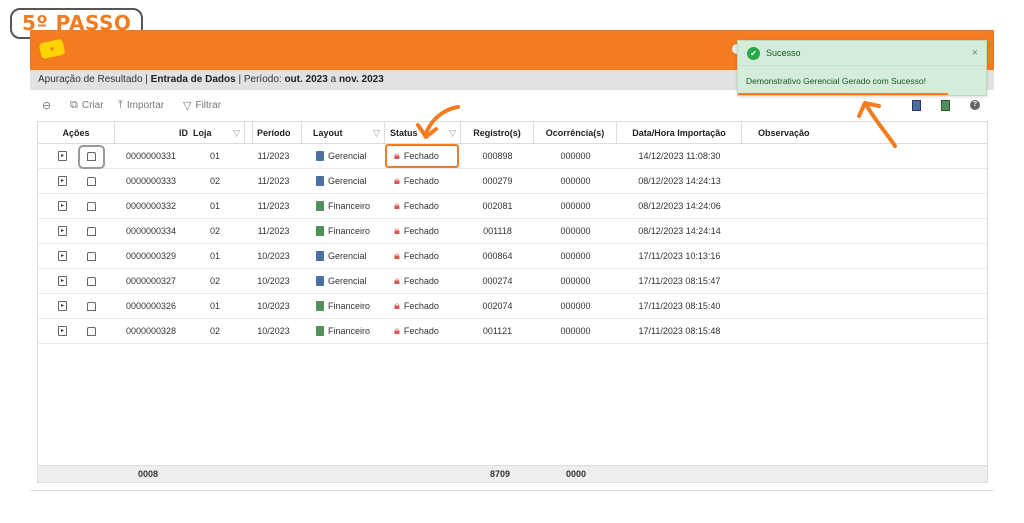 The width and height of the screenshot is (1024, 523). What do you see at coordinates (273, 132) in the screenshot?
I see `col-periodo: Período` at bounding box center [273, 132].